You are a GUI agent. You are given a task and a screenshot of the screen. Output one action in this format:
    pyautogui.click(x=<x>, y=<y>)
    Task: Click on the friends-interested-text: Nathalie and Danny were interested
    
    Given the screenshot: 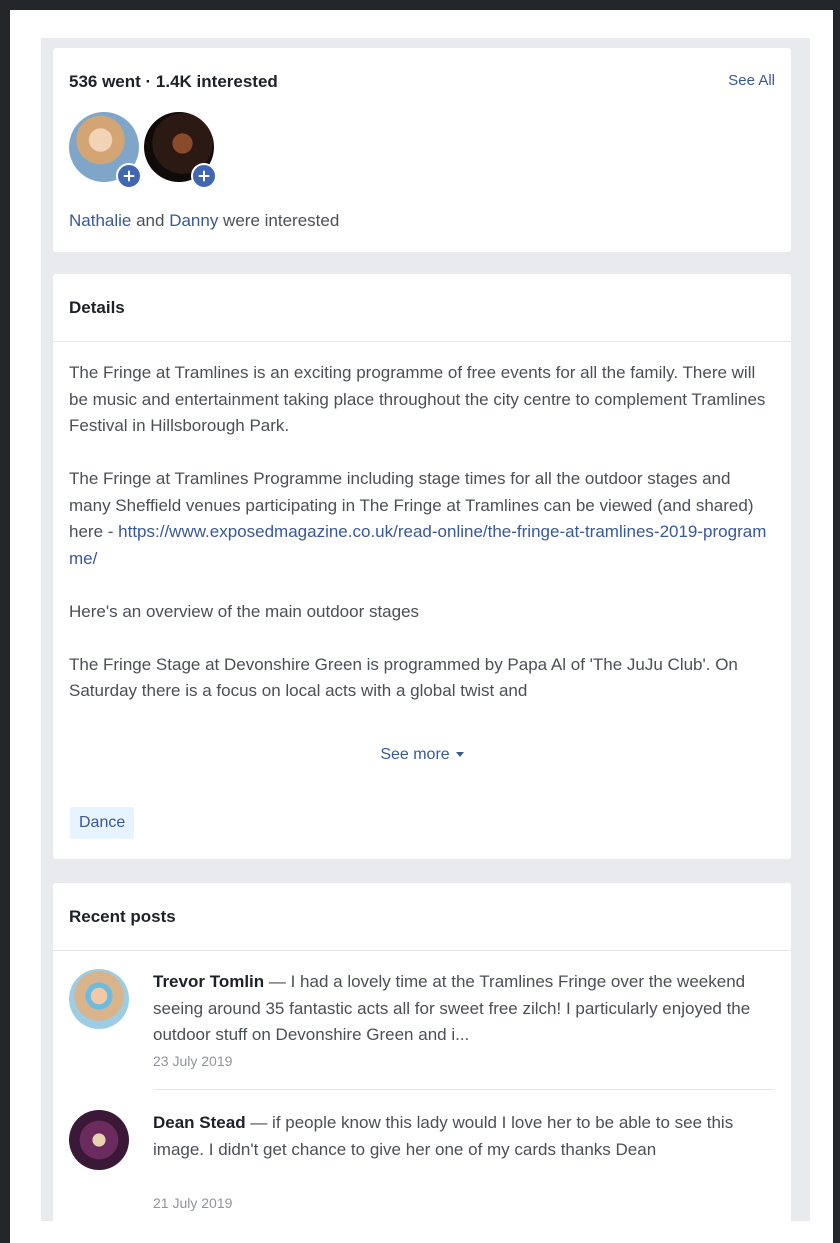 What is the action you would take?
    pyautogui.click(x=204, y=221)
    